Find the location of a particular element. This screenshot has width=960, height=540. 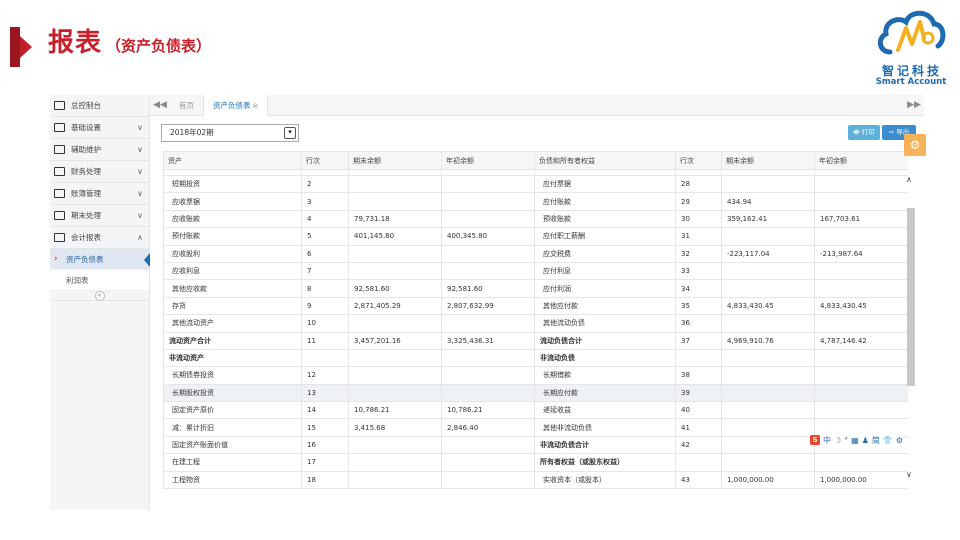

table-row: 固定资产原价 14 10,786.21 10,786.21 递延收益 40 is located at coordinates (535, 410).